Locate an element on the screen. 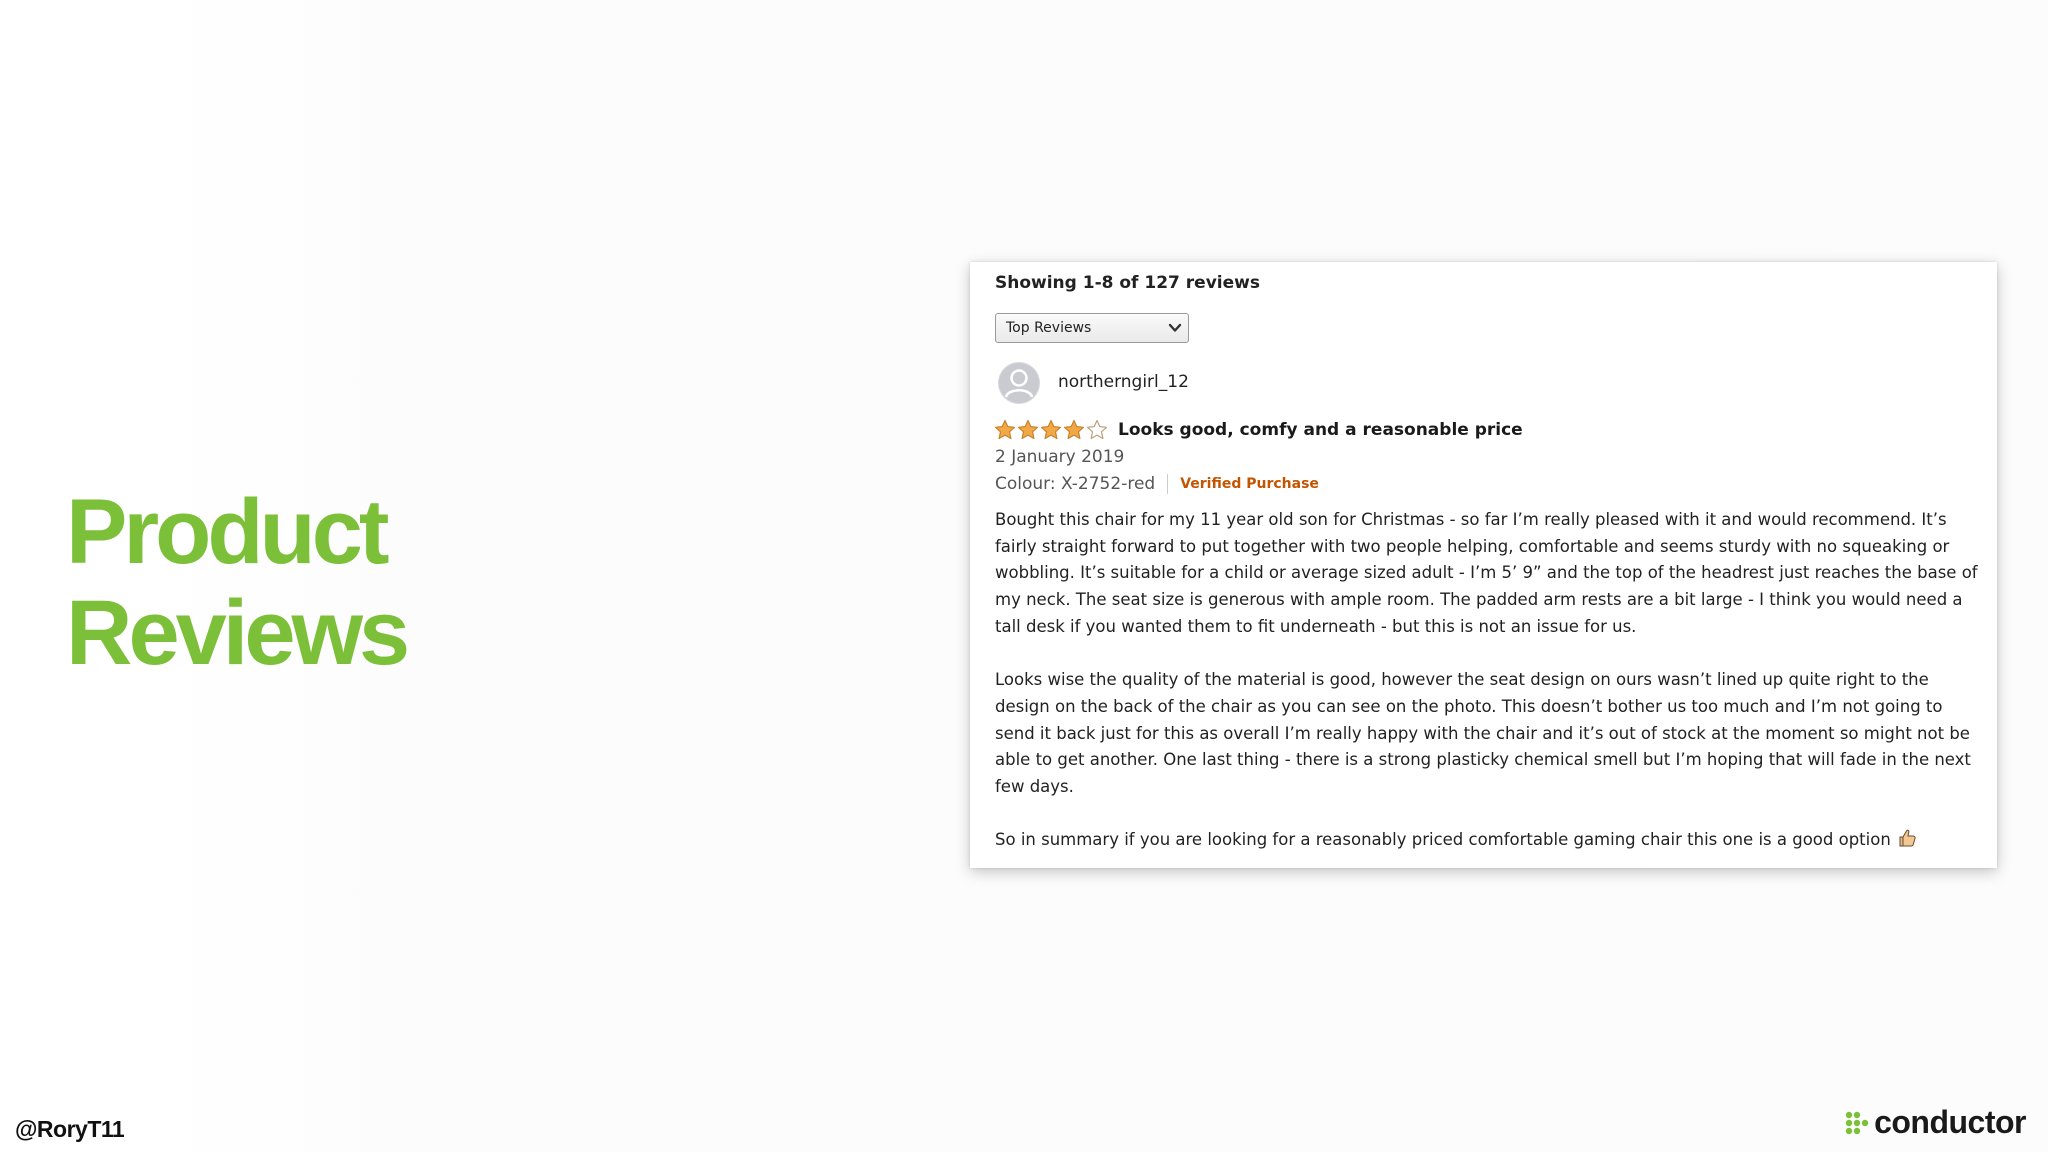  twitter-handle: @RoryT11 is located at coordinates (70, 1129).